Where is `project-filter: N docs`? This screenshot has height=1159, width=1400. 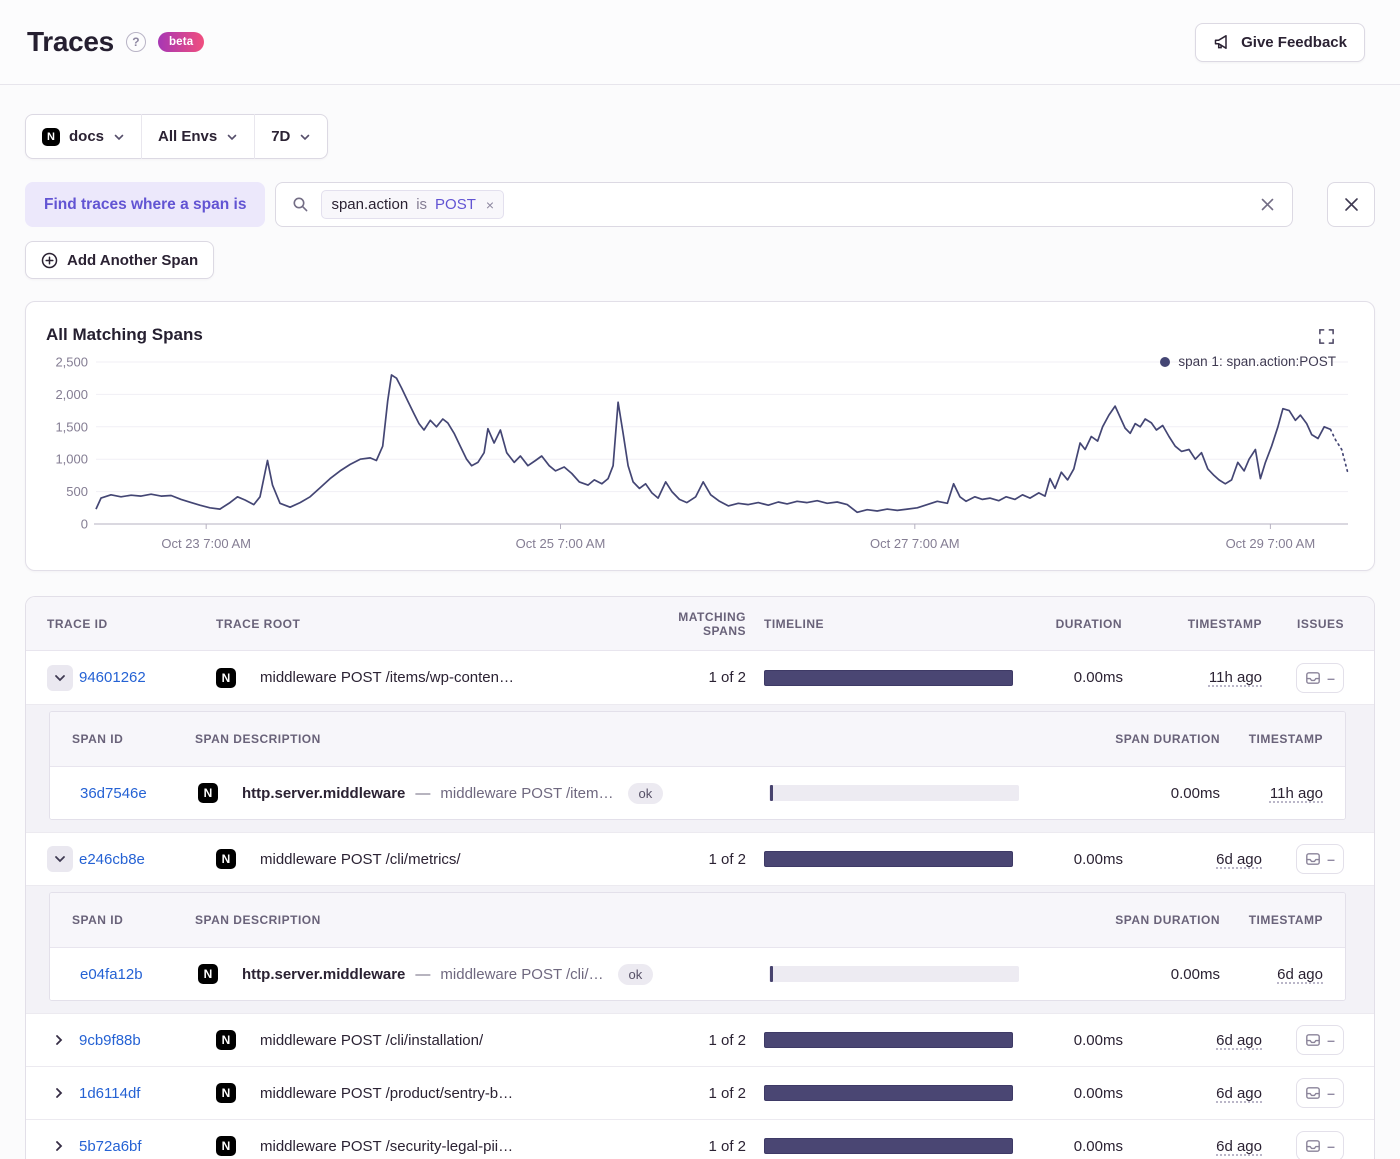
project-filter: N docs is located at coordinates (83, 136).